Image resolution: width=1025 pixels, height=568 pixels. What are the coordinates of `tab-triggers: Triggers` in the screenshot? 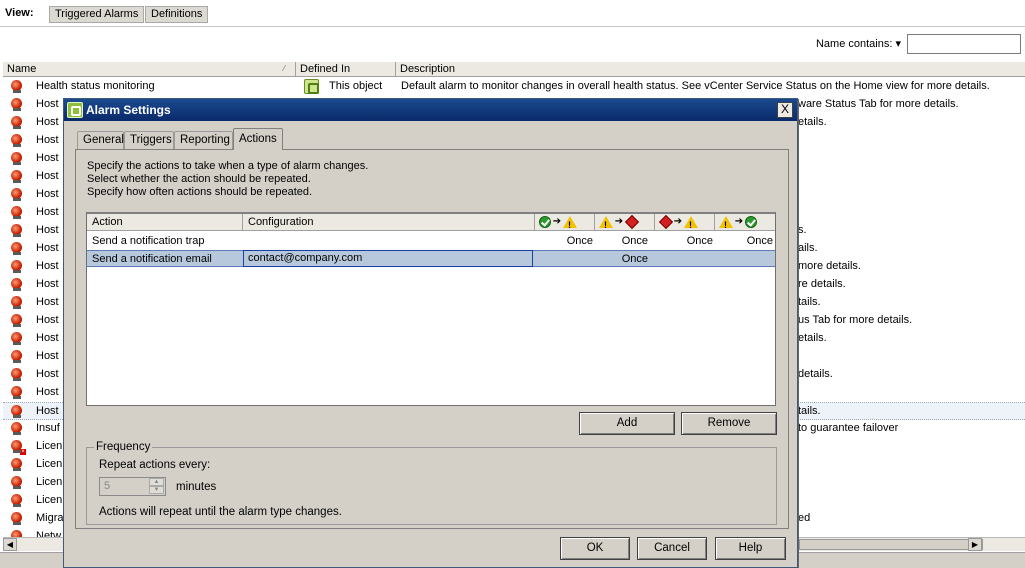 It's located at (149, 140).